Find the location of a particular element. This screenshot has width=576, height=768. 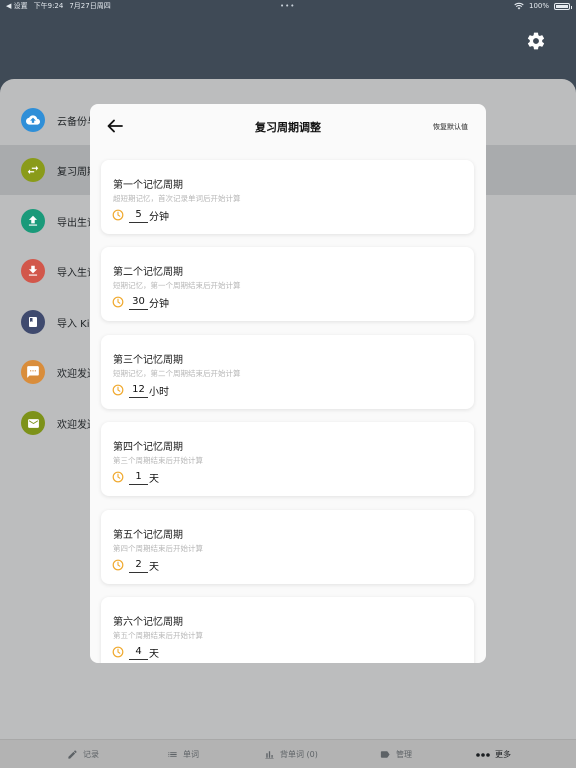

back-to-app-link: ◀ 设置 is located at coordinates (17, 6).